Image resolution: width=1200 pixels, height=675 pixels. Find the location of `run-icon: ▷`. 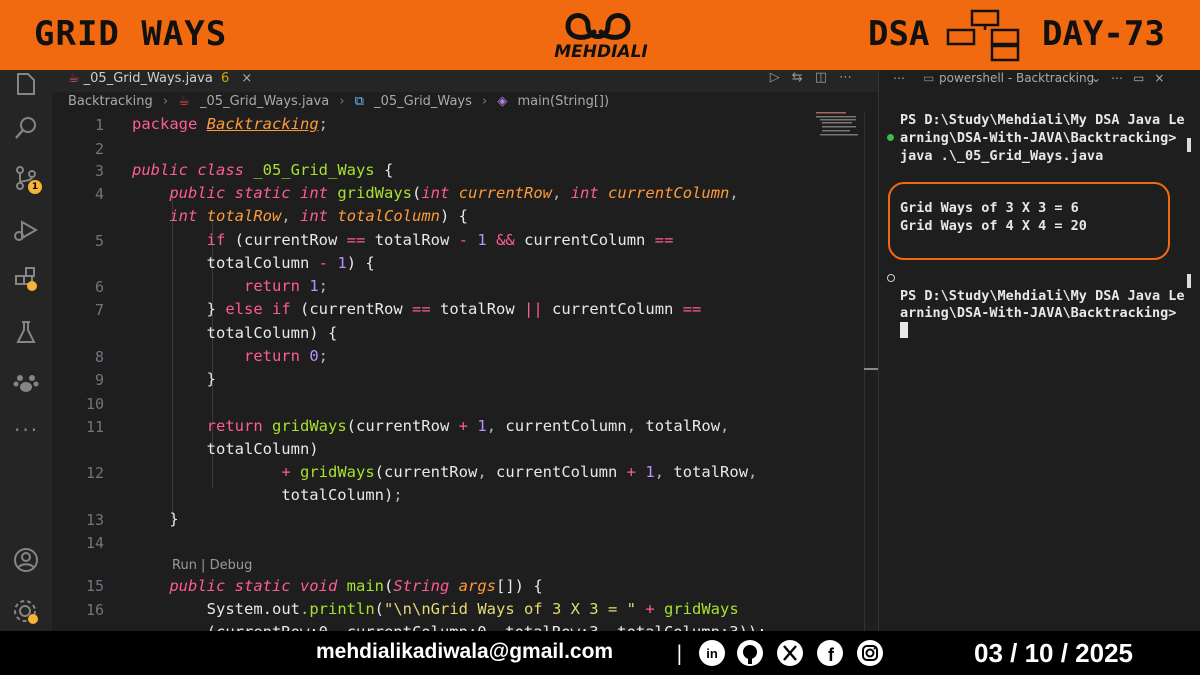

run-icon: ▷ is located at coordinates (781, 77).